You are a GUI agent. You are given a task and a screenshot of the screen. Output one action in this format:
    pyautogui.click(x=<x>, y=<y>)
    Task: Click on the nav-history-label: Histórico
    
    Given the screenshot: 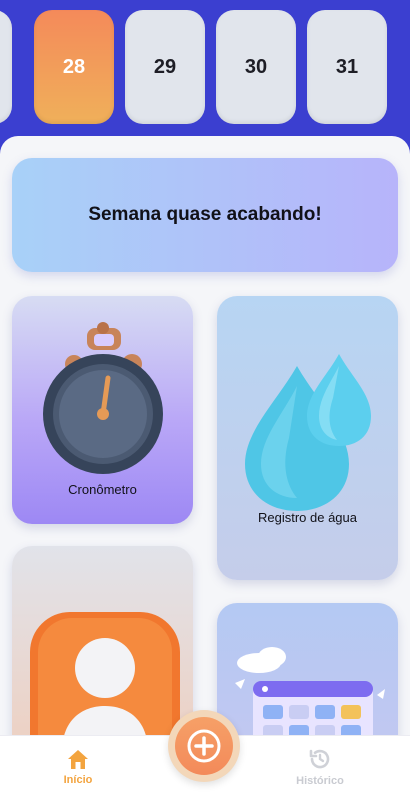 What is the action you would take?
    pyautogui.click(x=320, y=781)
    